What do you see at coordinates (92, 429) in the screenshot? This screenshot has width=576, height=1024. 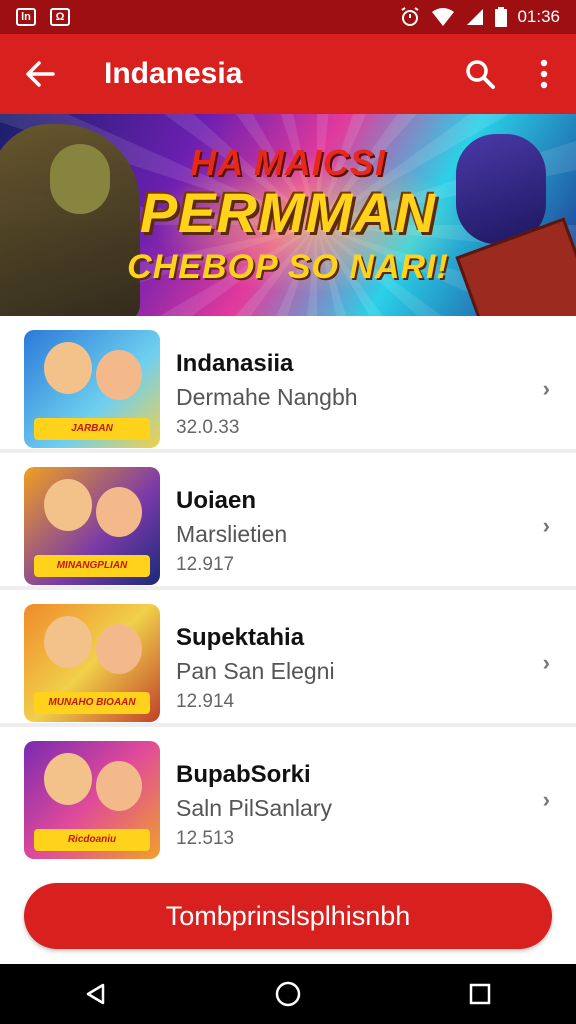 I see `thumb-badge: JARBAN` at bounding box center [92, 429].